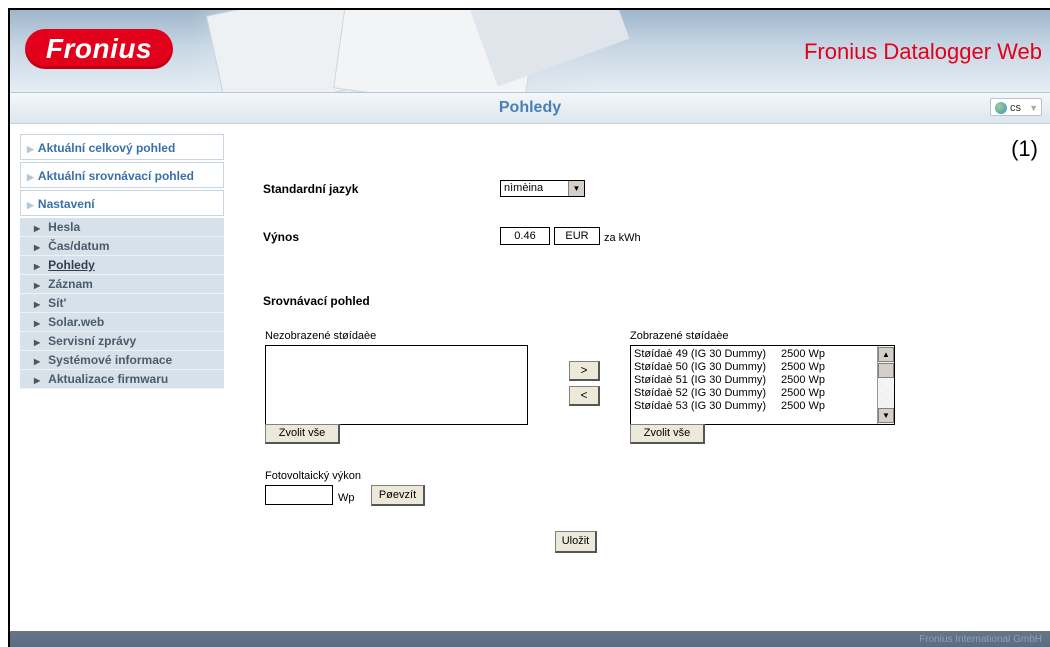 This screenshot has width=1050, height=647. I want to click on sidebar-item-solarweb: ▶ Solar.web, so click(122, 322).